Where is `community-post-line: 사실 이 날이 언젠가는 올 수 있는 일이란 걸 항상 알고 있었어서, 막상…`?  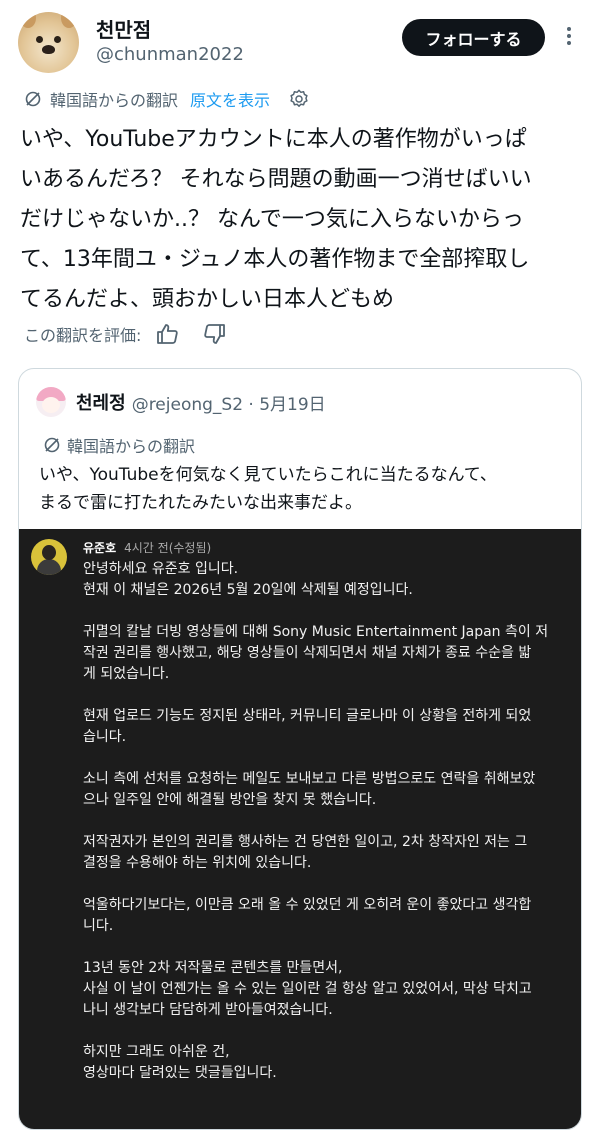 community-post-line: 사실 이 날이 언젠가는 올 수 있는 일이란 걸 항상 알고 있었어서, 막상… is located at coordinates (307, 989).